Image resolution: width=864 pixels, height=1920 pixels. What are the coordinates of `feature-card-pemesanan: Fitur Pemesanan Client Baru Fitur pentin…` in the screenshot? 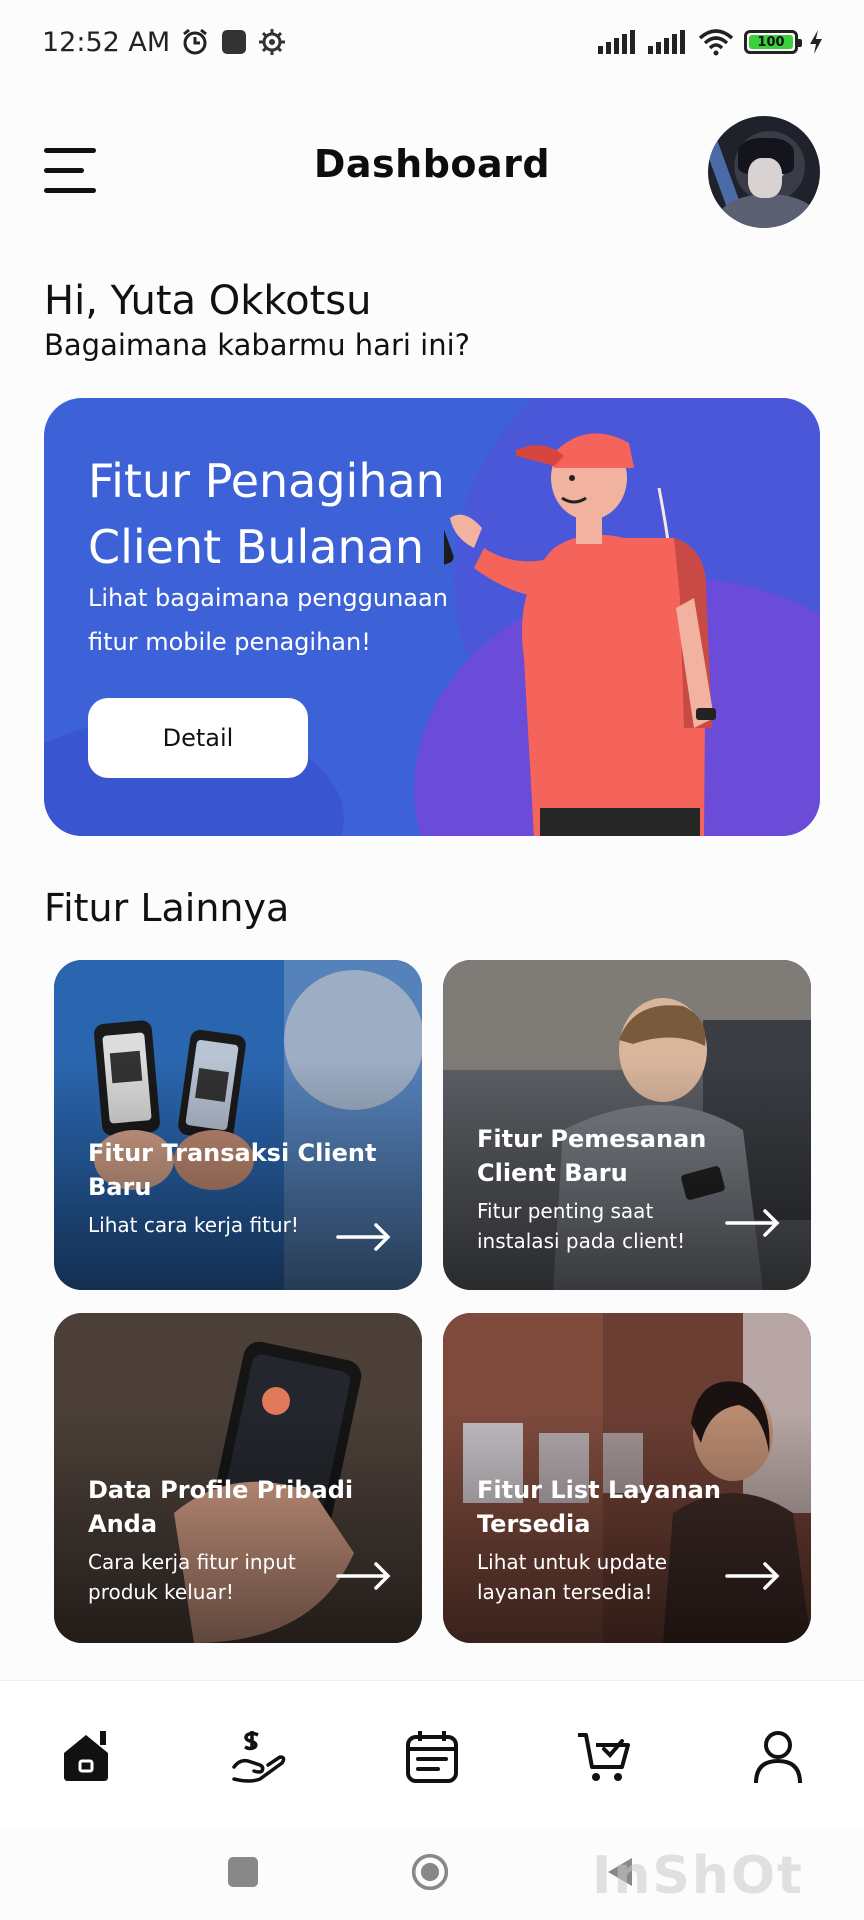 It's located at (627, 1125).